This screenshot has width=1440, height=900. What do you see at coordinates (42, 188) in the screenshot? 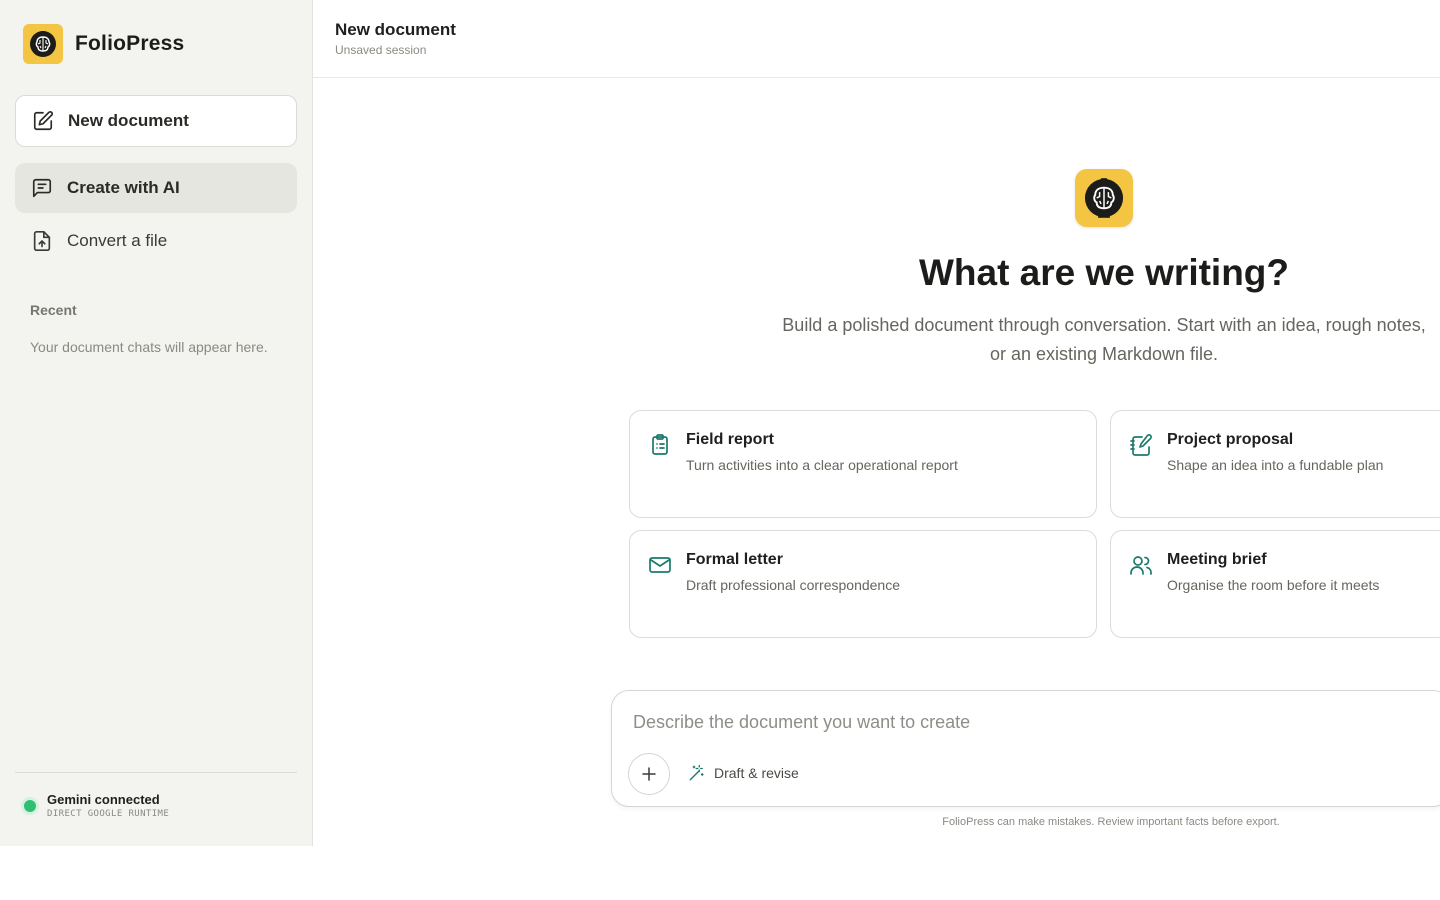
I see `message-square-icon` at bounding box center [42, 188].